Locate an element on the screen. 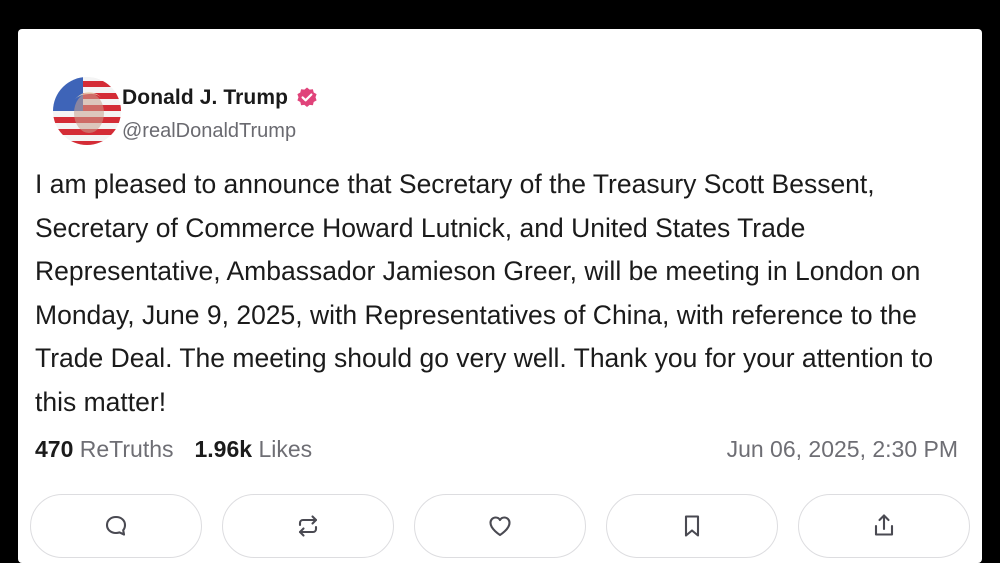  bookmark-icon is located at coordinates (692, 526).